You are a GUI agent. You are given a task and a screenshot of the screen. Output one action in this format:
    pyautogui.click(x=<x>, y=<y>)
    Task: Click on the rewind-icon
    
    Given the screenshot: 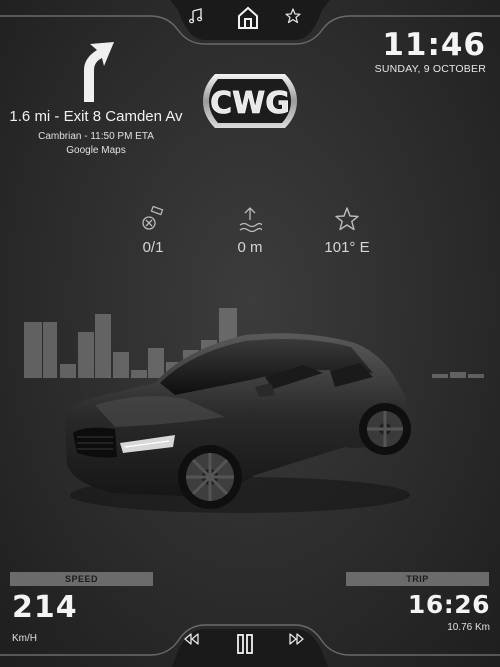 What is the action you would take?
    pyautogui.click(x=191, y=639)
    